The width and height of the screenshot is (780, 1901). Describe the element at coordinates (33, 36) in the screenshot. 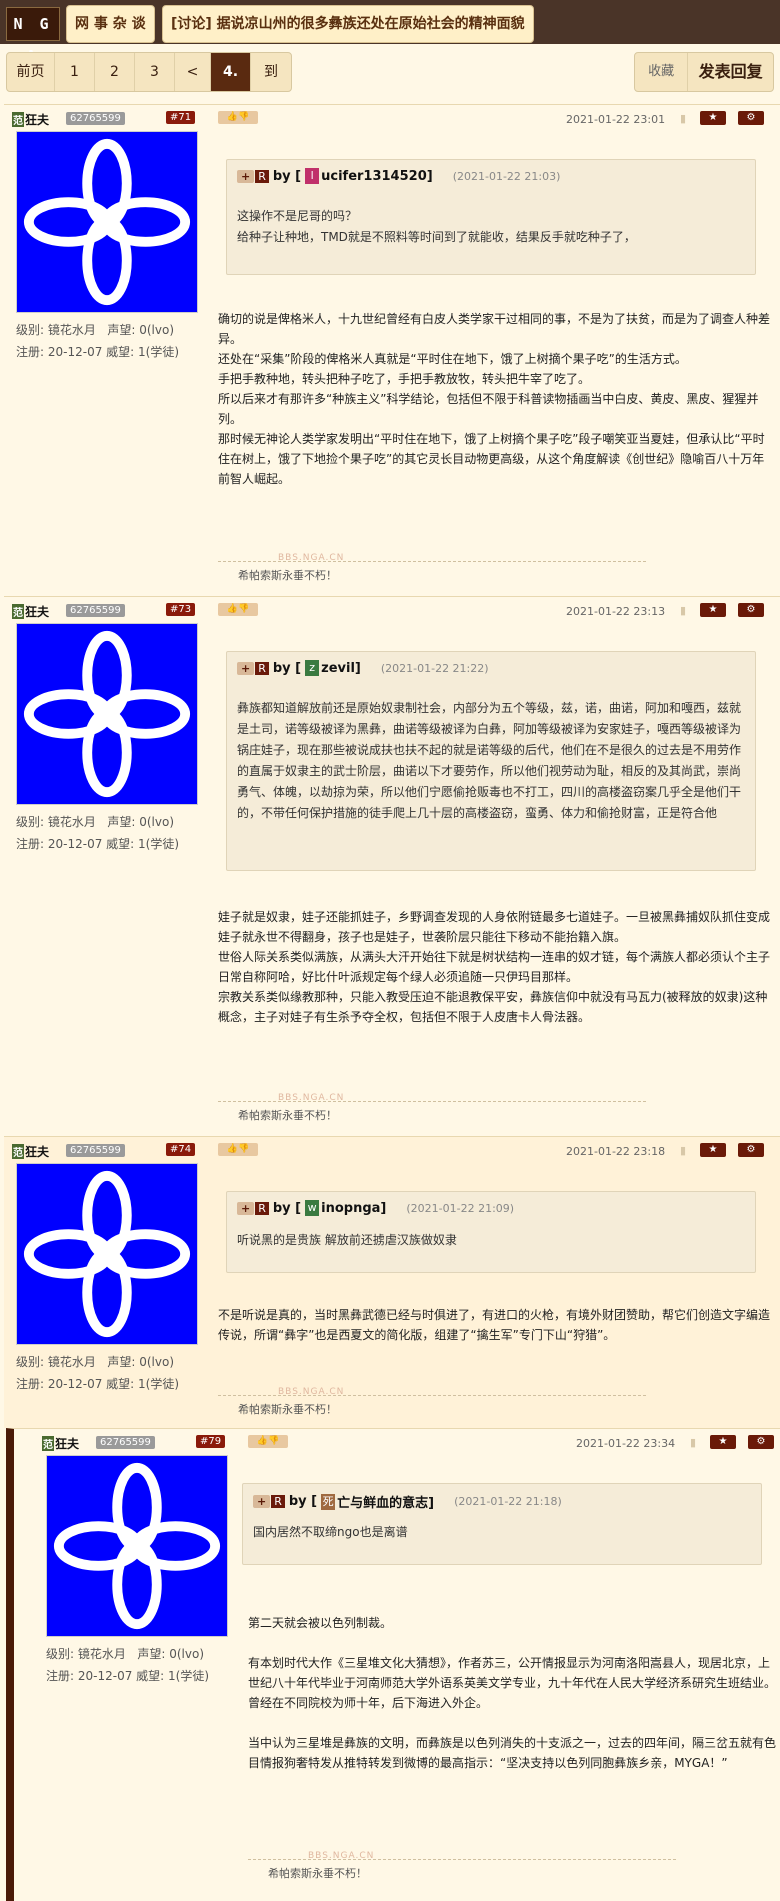

I see `nga-logo: N G A` at that location.